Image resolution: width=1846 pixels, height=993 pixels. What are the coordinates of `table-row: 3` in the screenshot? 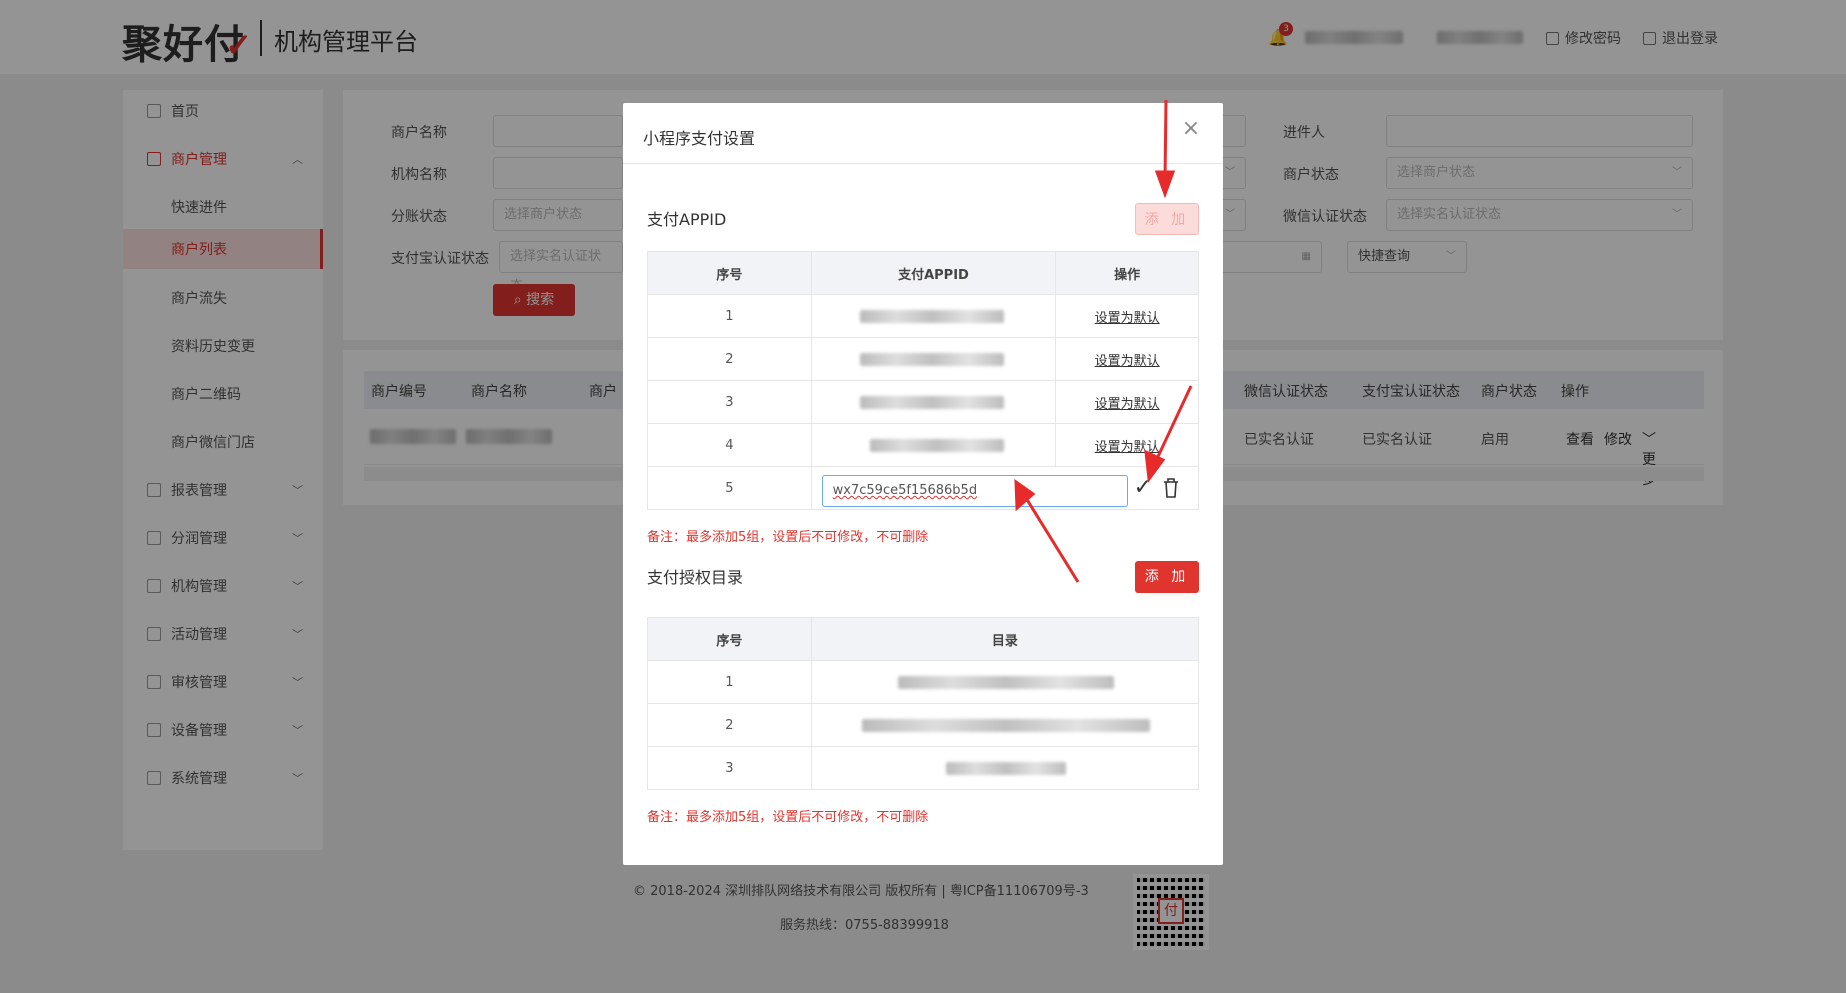 It's located at (923, 768).